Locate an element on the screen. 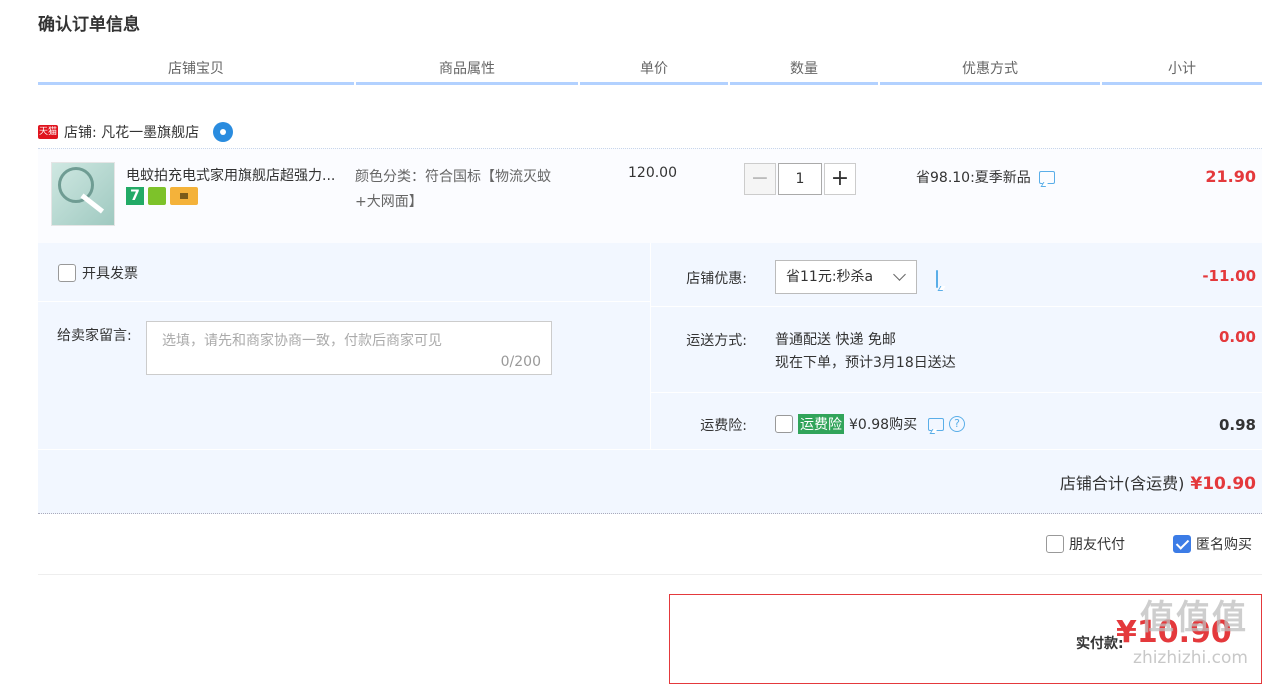 This screenshot has height=684, width=1262. shop-row: 天猫 店铺: 凡花一墨旗舰店 is located at coordinates (136, 132).